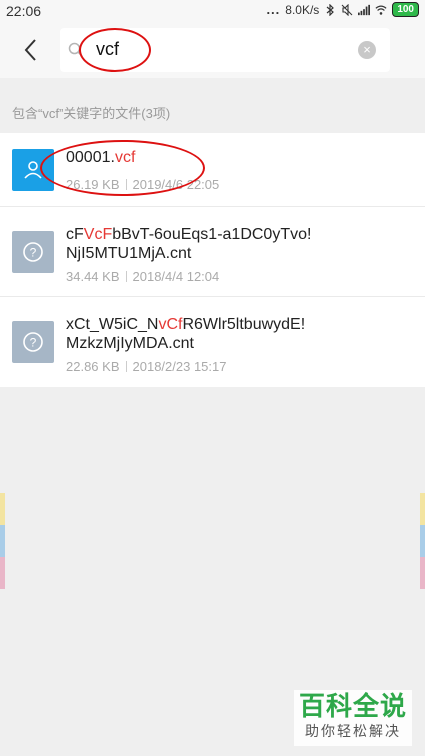 The height and width of the screenshot is (756, 425). I want to click on file-meta: 22.86 KB 2018/2/23 15:17, so click(146, 366).